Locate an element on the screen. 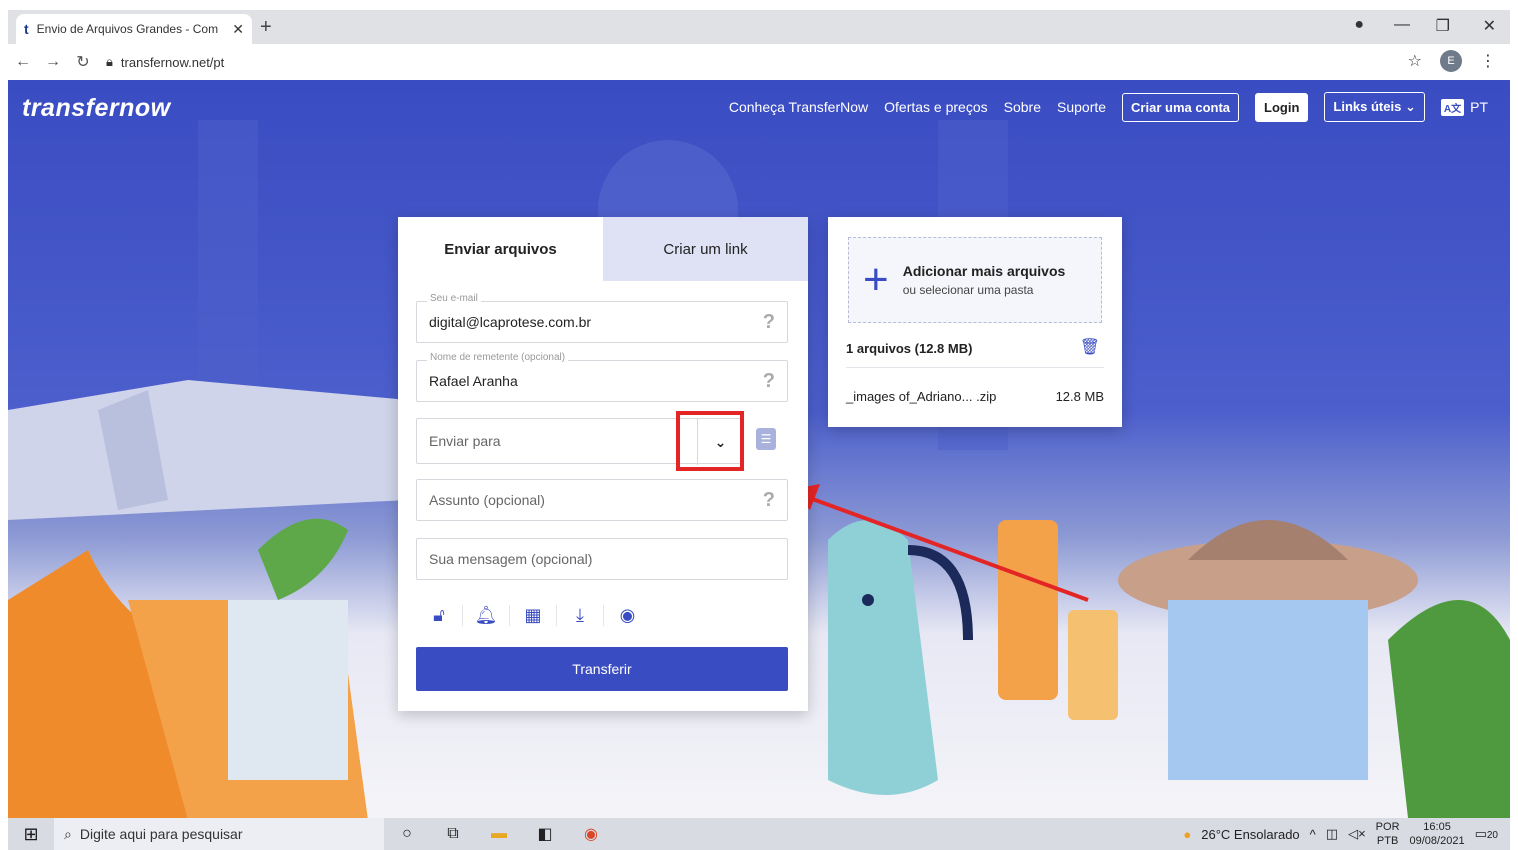  chrome-icon: ◉ is located at coordinates (591, 834).